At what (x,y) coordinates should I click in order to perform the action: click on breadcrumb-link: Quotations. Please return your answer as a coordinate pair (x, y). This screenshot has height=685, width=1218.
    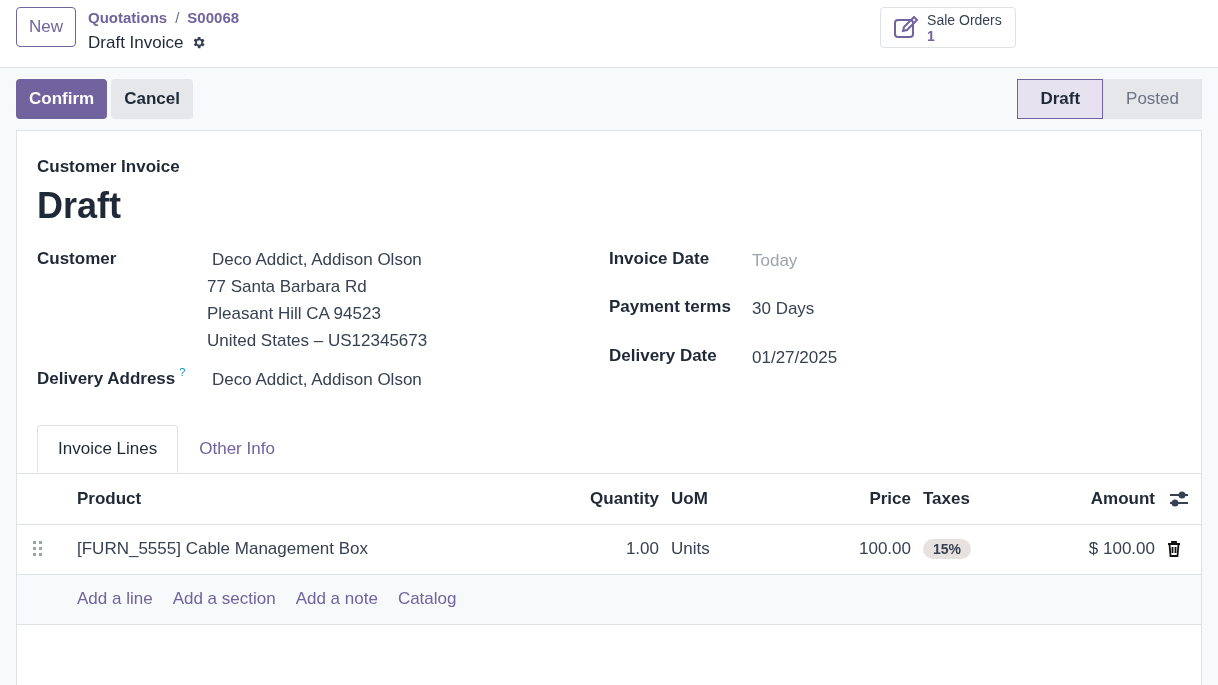
    Looking at the image, I should click on (128, 18).